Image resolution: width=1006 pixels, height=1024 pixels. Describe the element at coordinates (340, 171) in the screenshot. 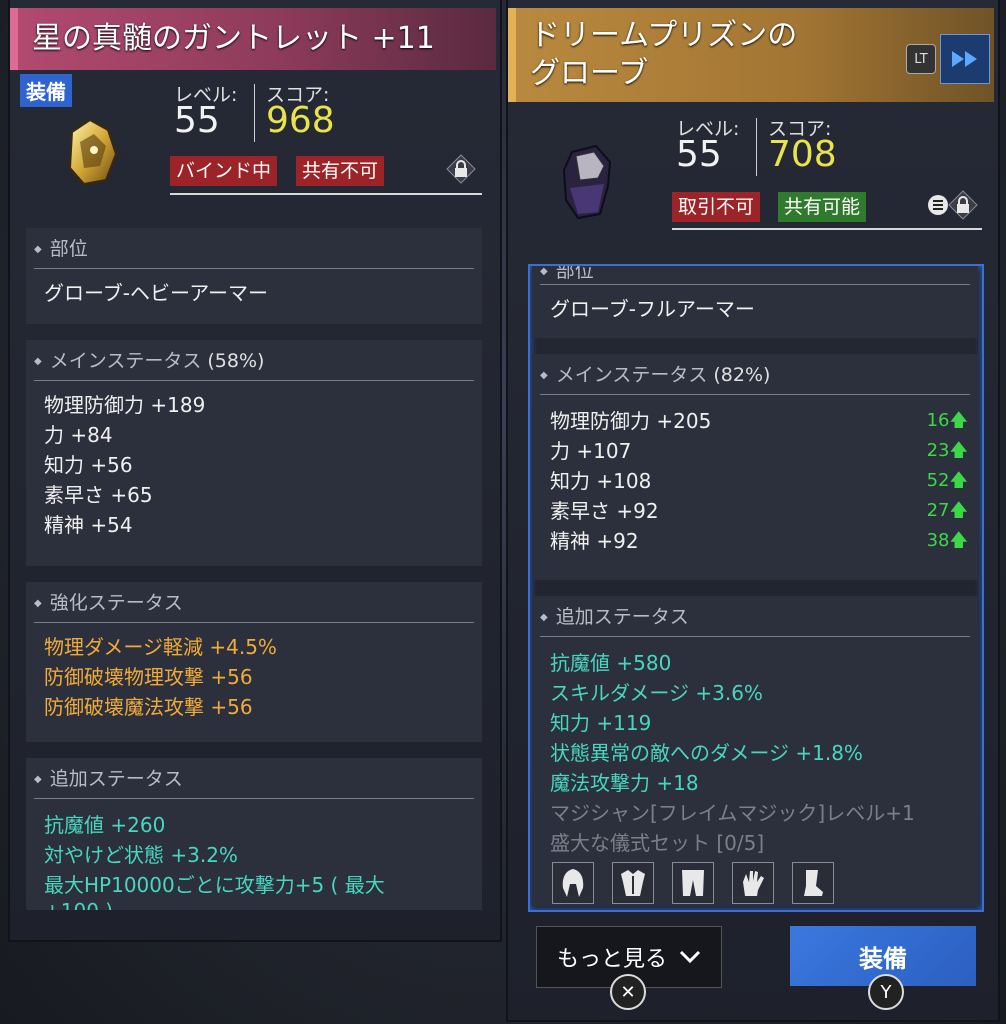

I see `unshareable-badge: 共有不可` at that location.